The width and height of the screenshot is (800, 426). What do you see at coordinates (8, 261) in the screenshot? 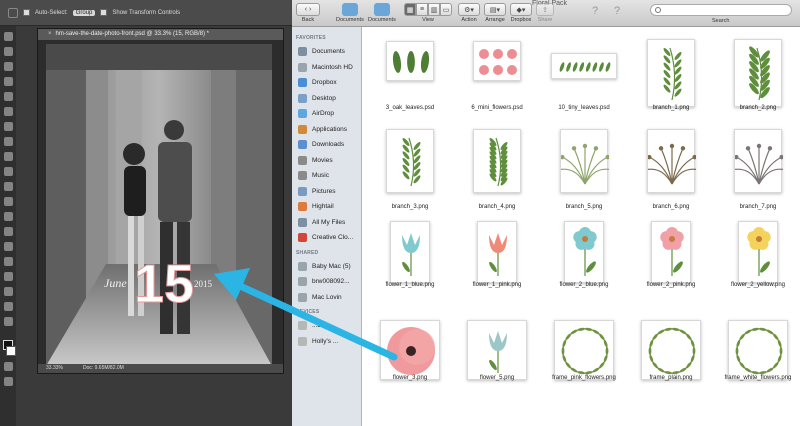
I see `type-icon` at bounding box center [8, 261].